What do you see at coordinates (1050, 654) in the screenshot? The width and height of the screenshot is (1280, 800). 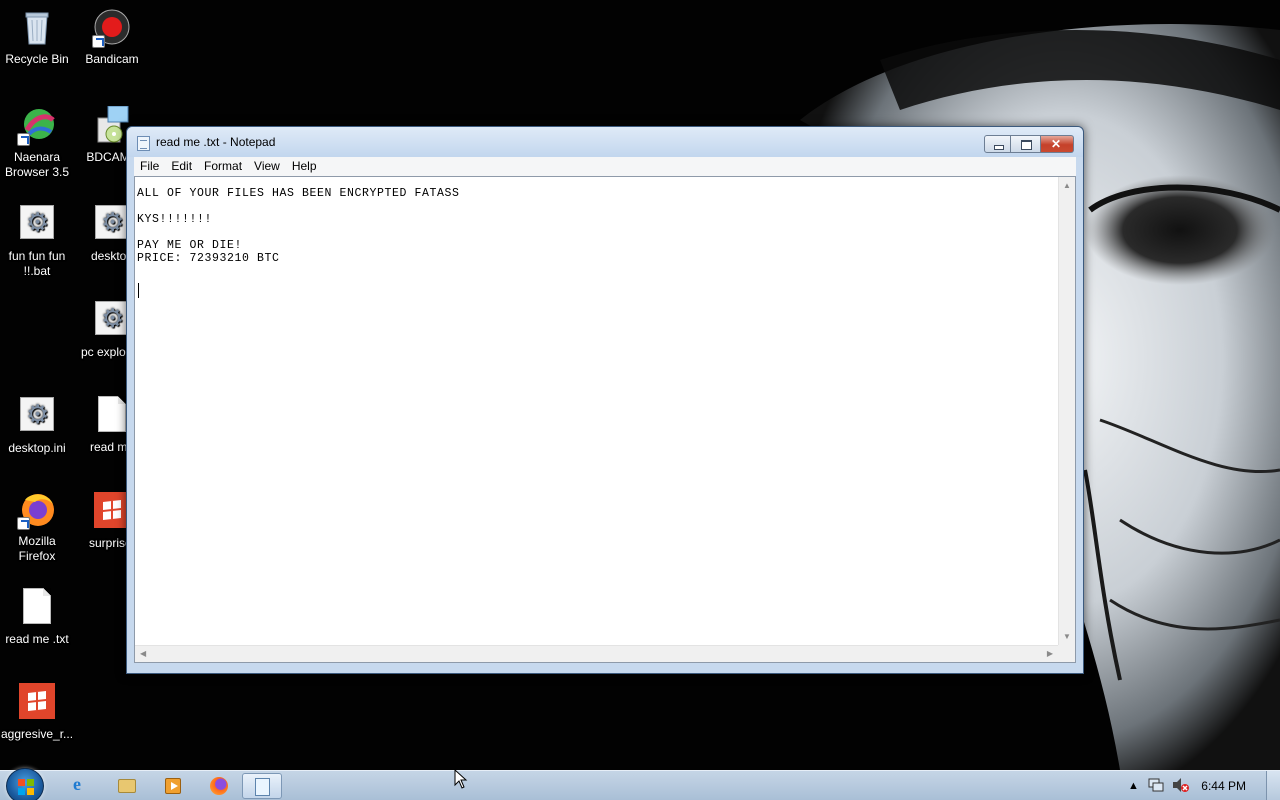 I see `scroll-right-icon: ▶` at bounding box center [1050, 654].